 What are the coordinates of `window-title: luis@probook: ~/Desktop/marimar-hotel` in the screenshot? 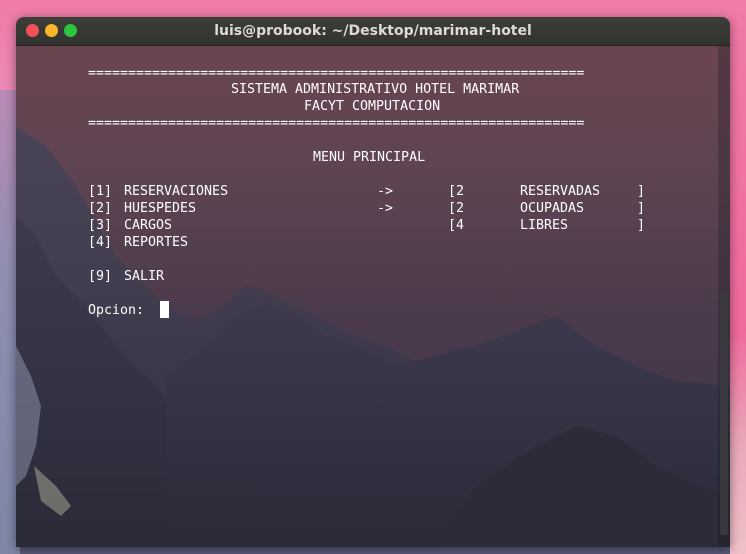 It's located at (373, 31).